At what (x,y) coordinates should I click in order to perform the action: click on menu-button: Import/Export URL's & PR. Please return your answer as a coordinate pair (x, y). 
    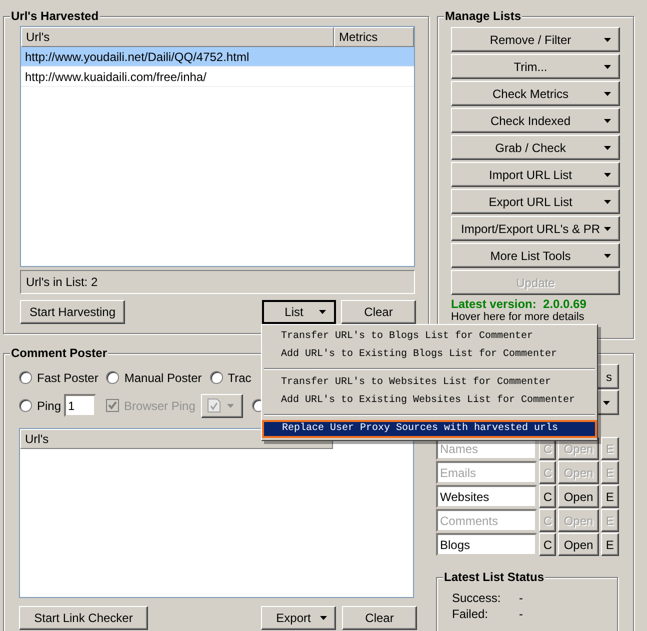
    Looking at the image, I should click on (535, 228).